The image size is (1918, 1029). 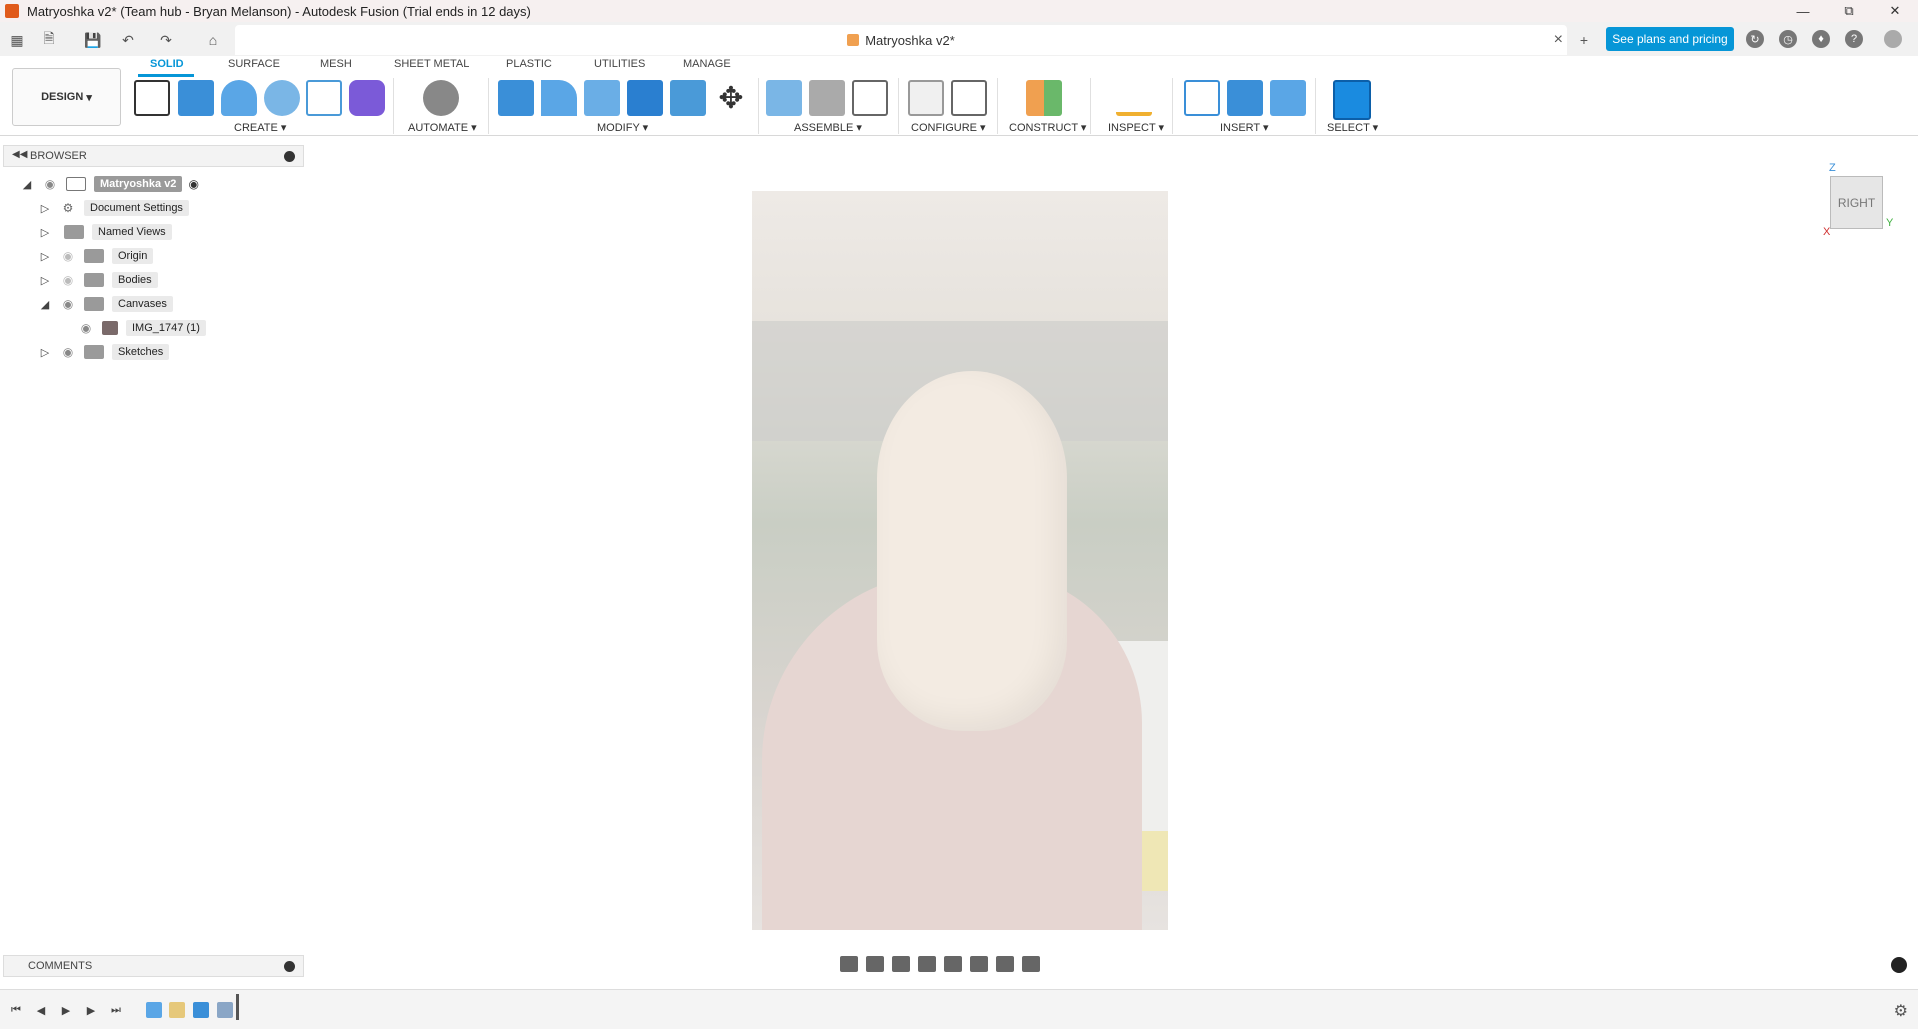 What do you see at coordinates (1893, 39) in the screenshot?
I see `user-avatar` at bounding box center [1893, 39].